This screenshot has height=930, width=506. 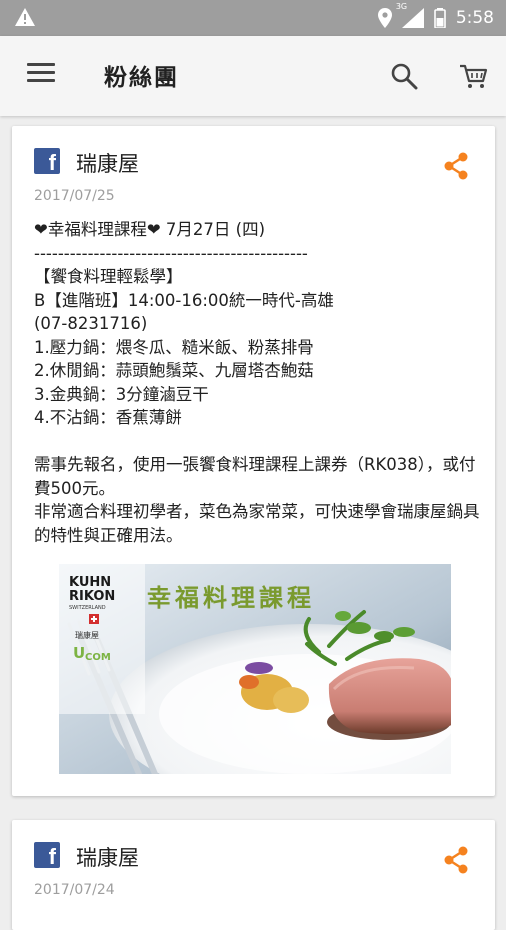 I want to click on image-headline: 幸福料理課程, so click(x=231, y=598).